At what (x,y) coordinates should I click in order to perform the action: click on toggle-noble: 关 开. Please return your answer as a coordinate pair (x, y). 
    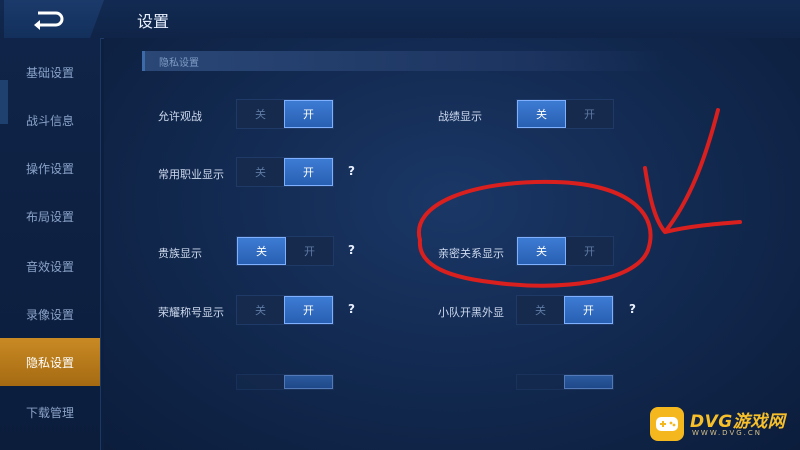
    Looking at the image, I should click on (285, 251).